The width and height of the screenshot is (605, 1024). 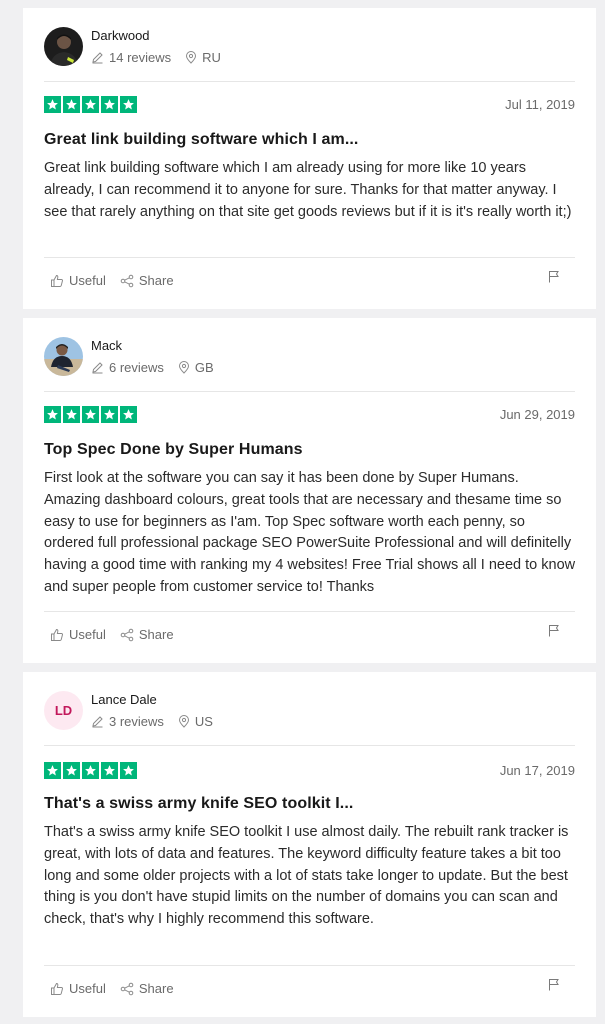 What do you see at coordinates (63, 710) in the screenshot?
I see `avatar: LD` at bounding box center [63, 710].